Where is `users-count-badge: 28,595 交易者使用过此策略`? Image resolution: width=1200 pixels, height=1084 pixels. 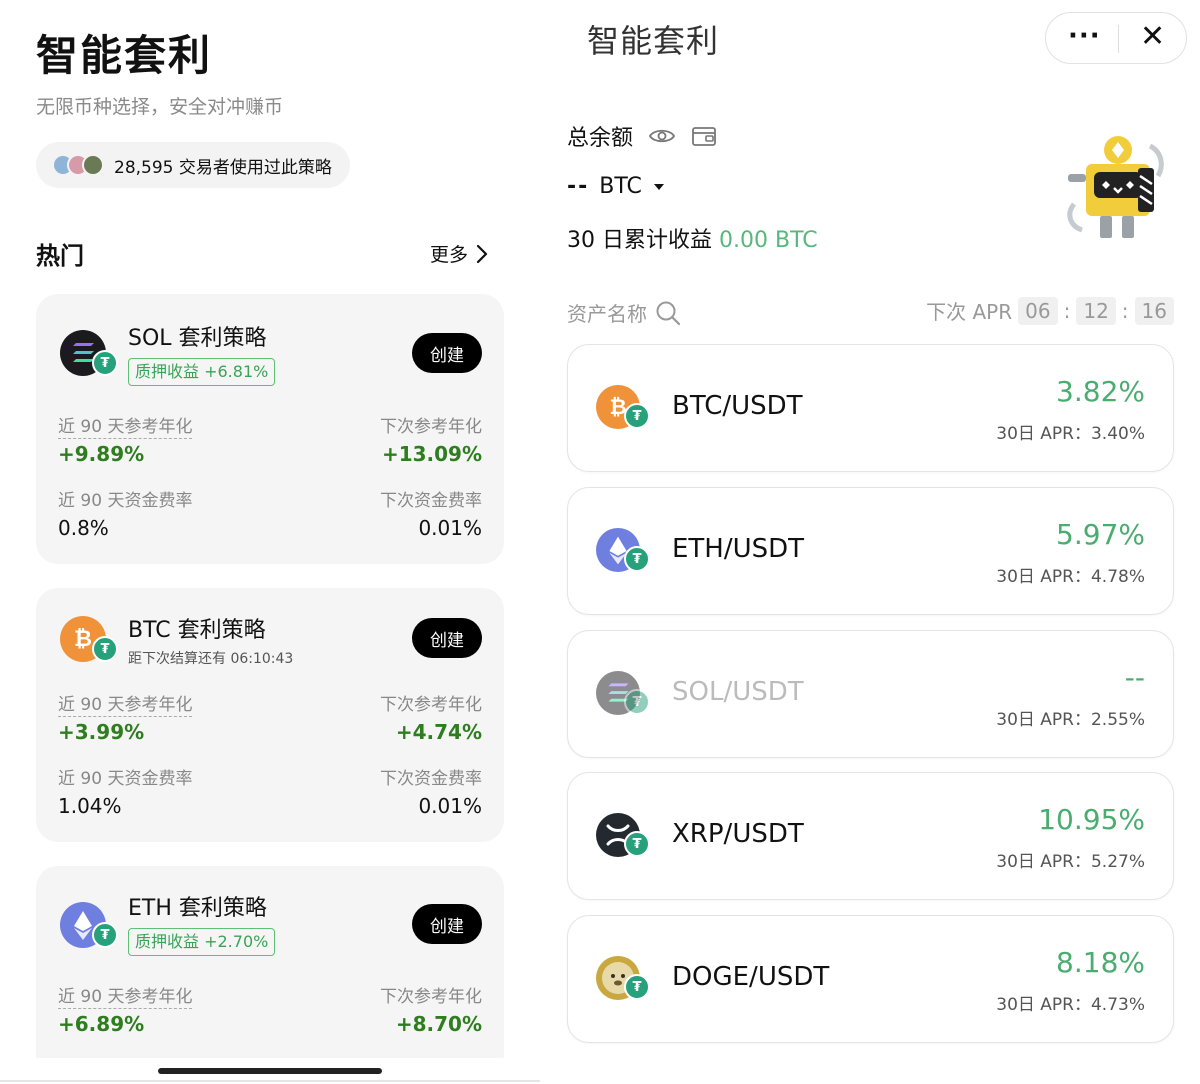
users-count-badge: 28,595 交易者使用过此策略 is located at coordinates (193, 165).